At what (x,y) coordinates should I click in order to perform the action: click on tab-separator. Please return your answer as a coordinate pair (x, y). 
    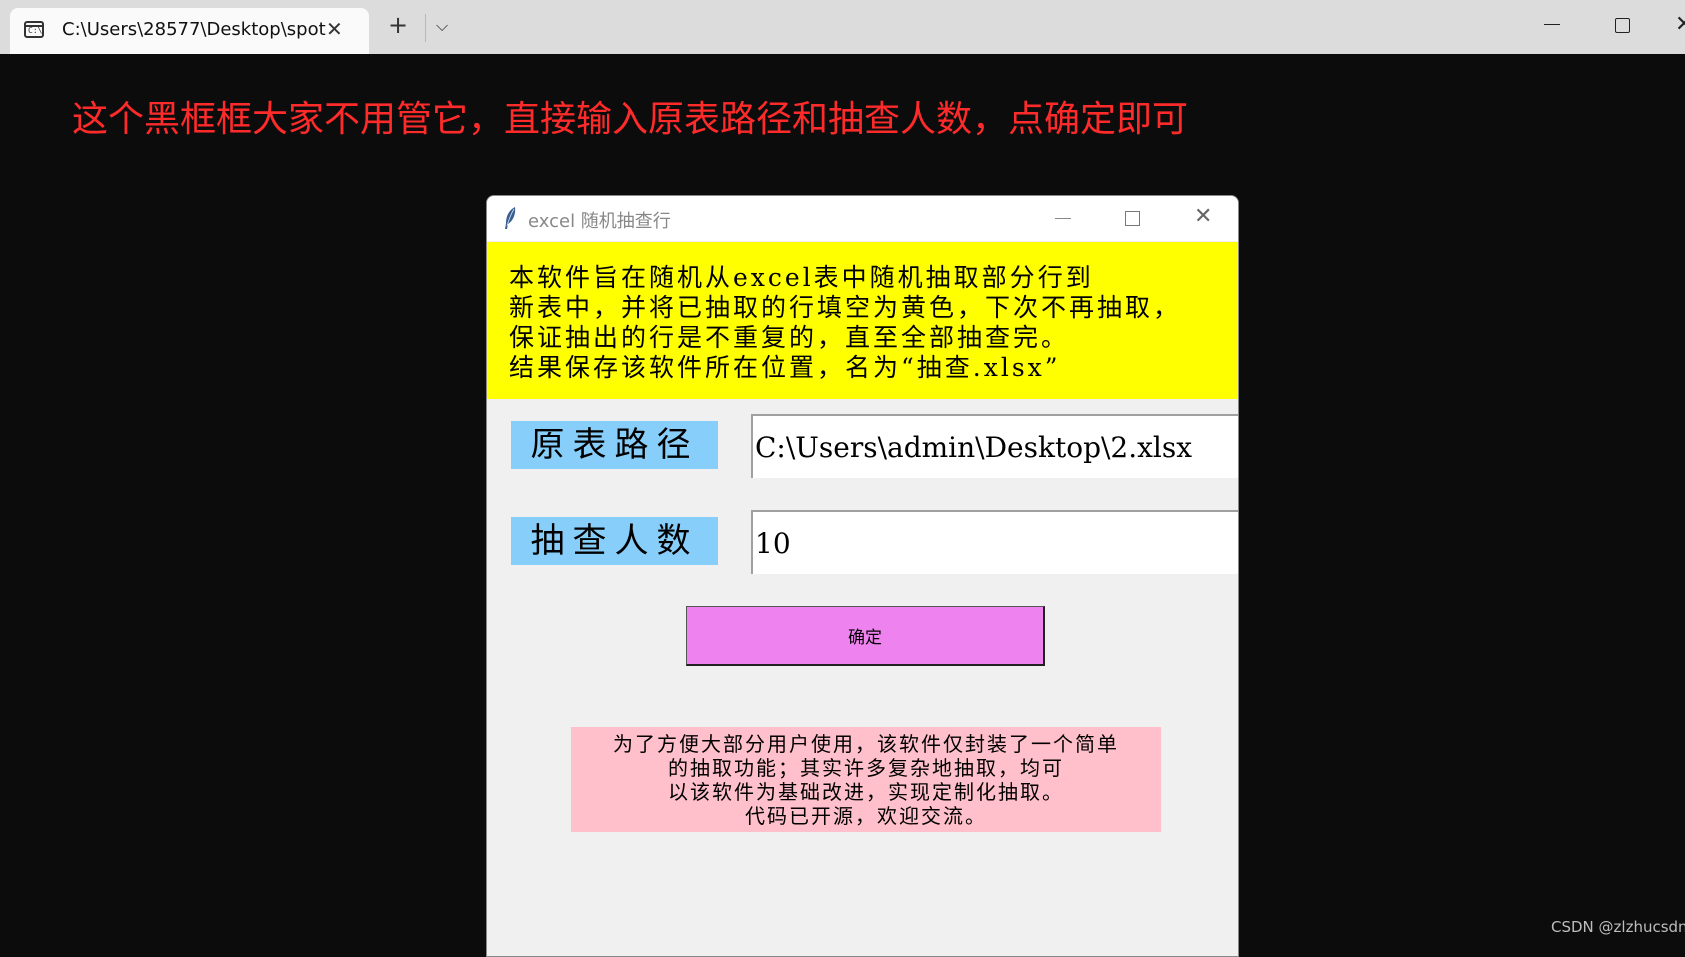
    Looking at the image, I should click on (425, 28).